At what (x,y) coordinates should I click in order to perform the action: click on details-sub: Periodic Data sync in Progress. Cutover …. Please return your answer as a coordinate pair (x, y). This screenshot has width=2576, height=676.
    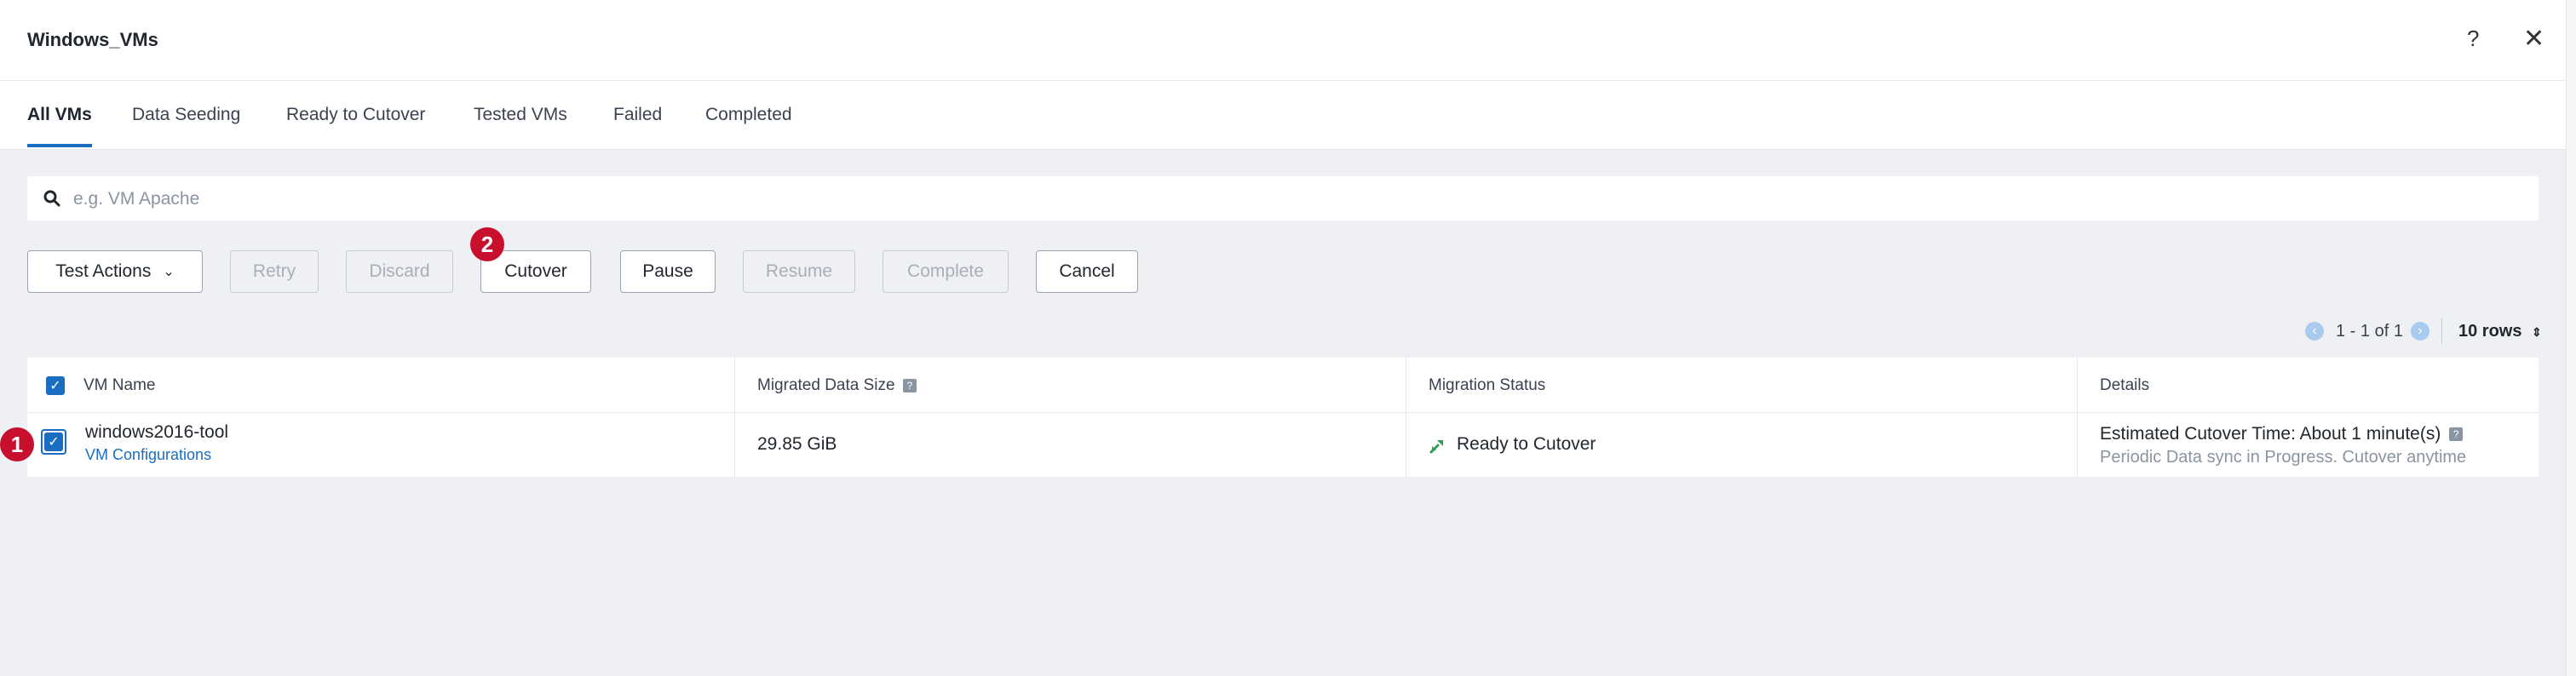
    Looking at the image, I should click on (2284, 457).